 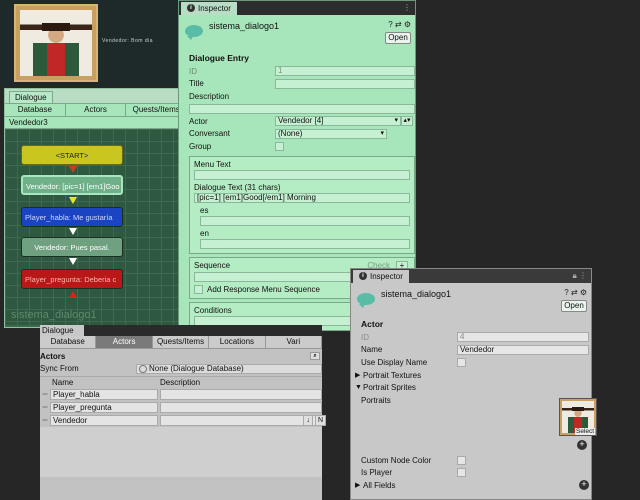 I want to click on sync-from-field: None (Dialogue Database), so click(x=229, y=369).